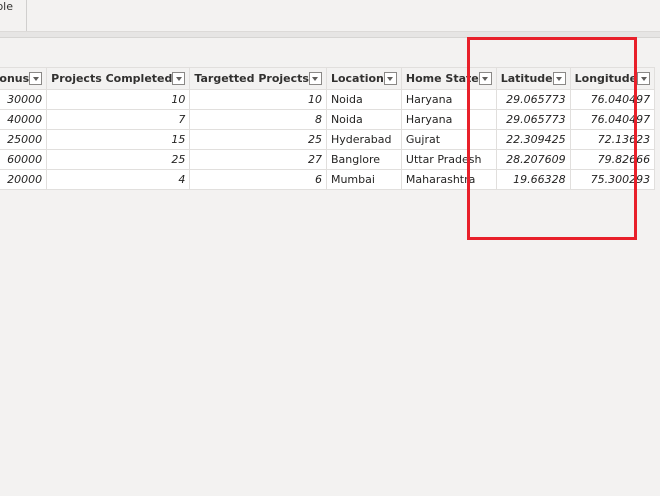 This screenshot has height=496, width=660. I want to click on cell-projects-completed: 4, so click(118, 179).